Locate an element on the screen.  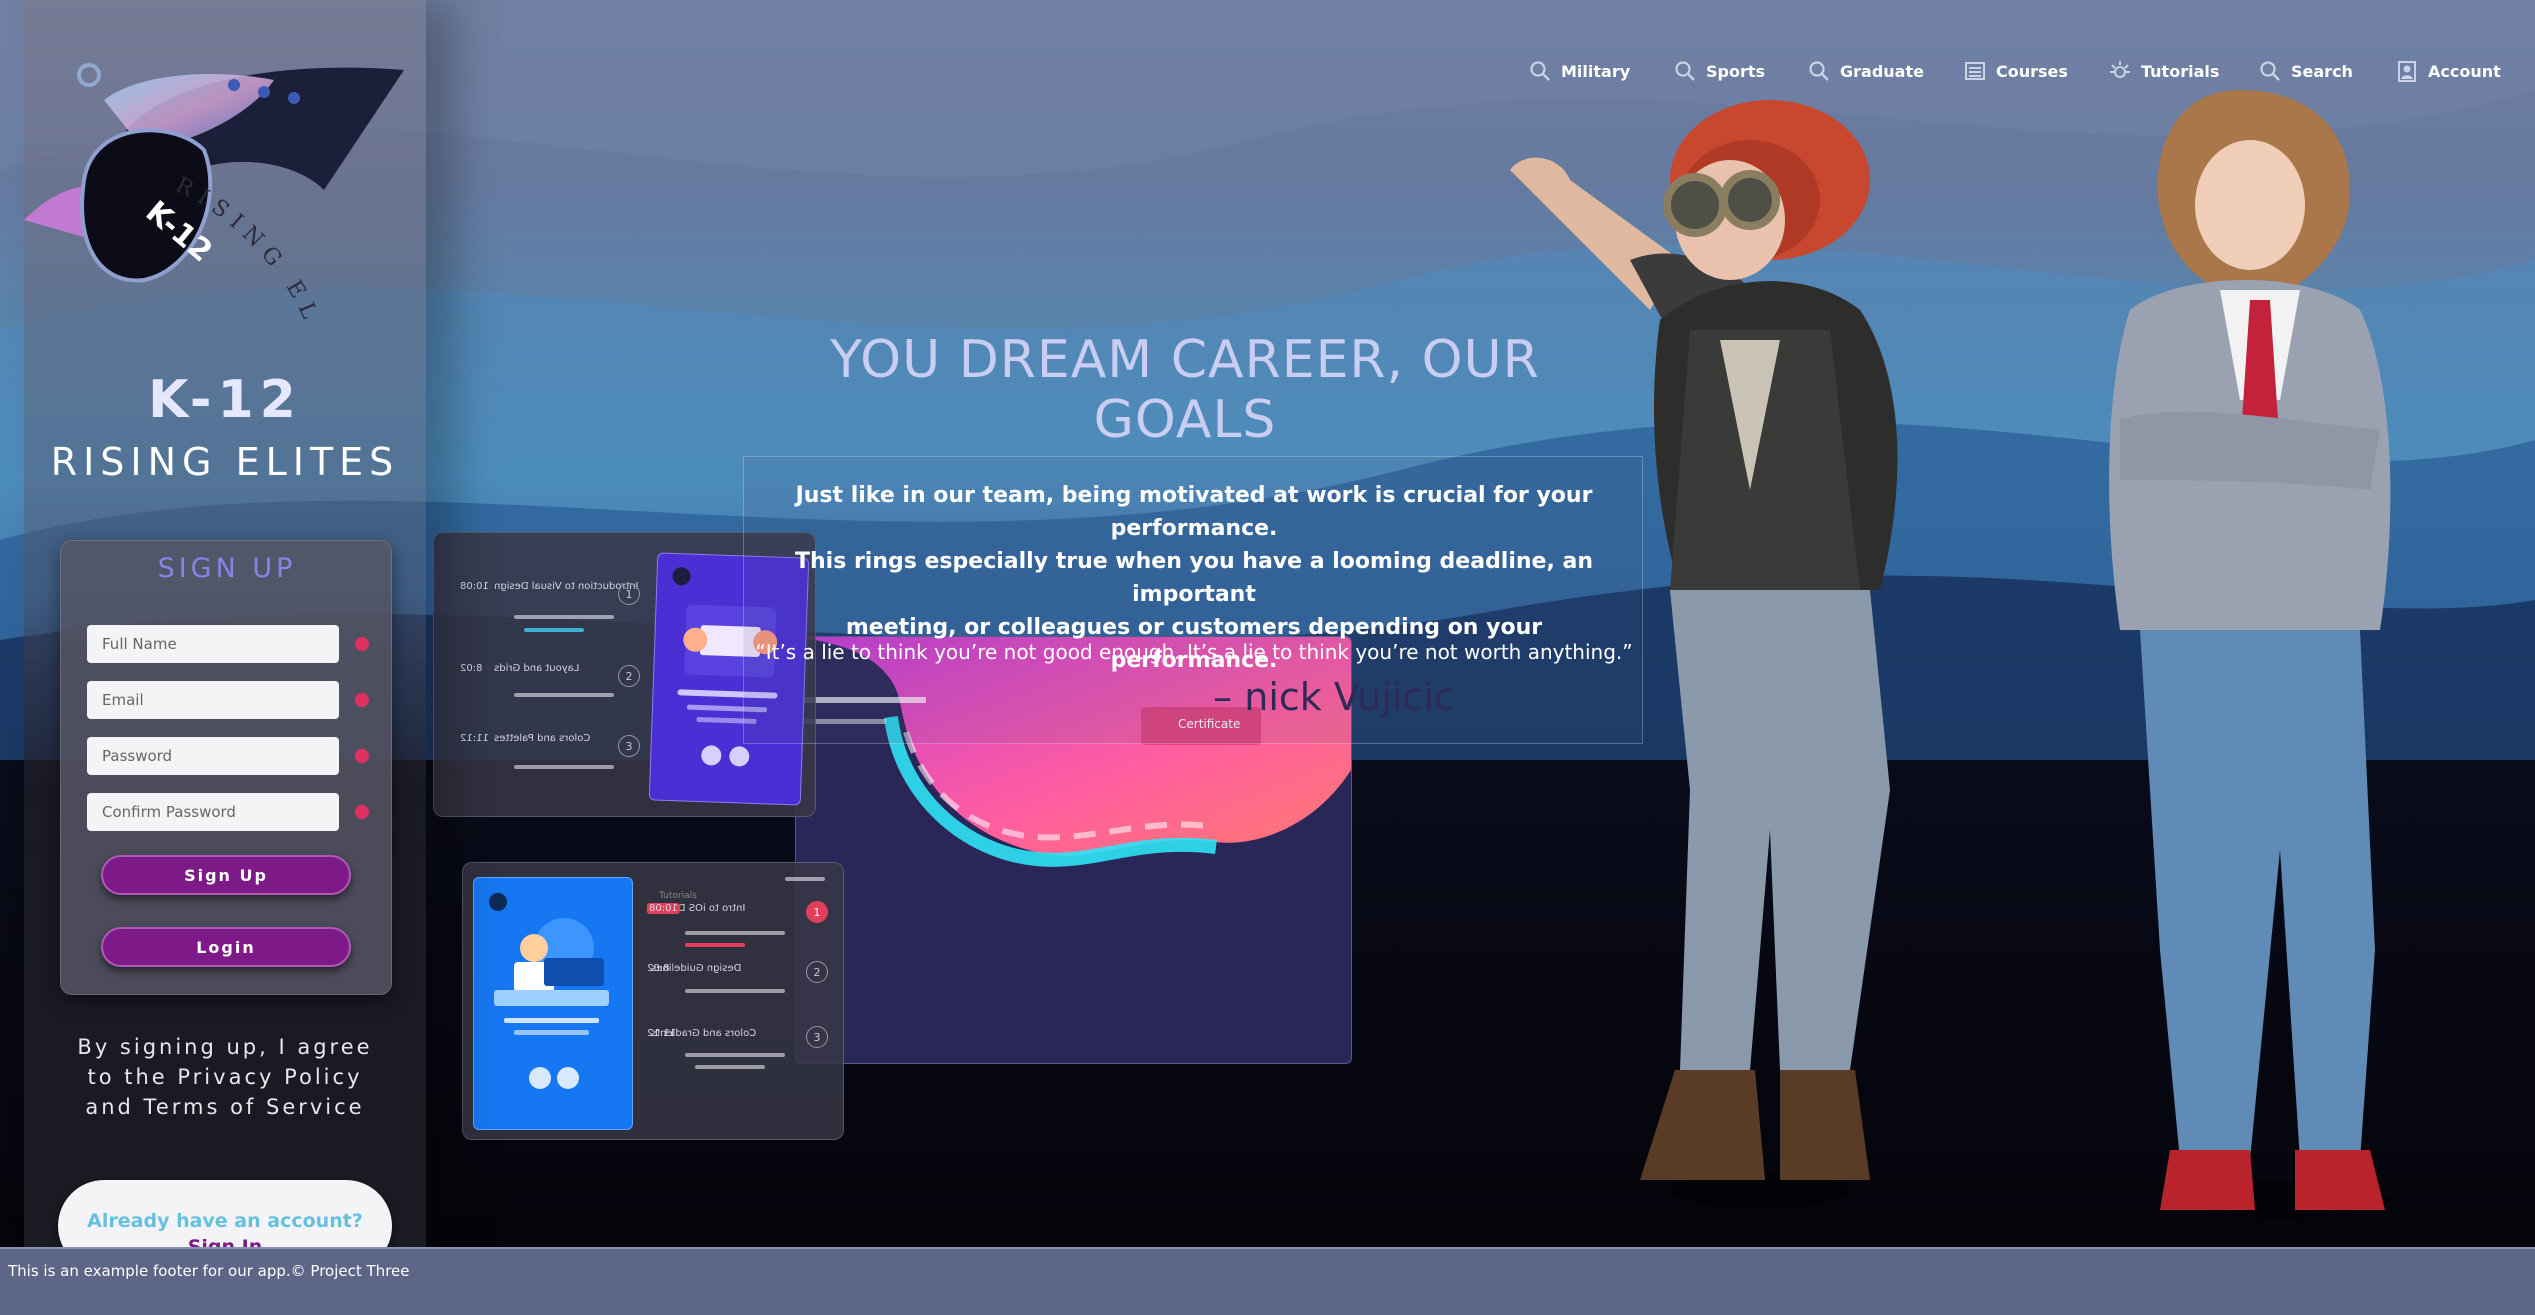
footer is located at coordinates (1267, 1281).